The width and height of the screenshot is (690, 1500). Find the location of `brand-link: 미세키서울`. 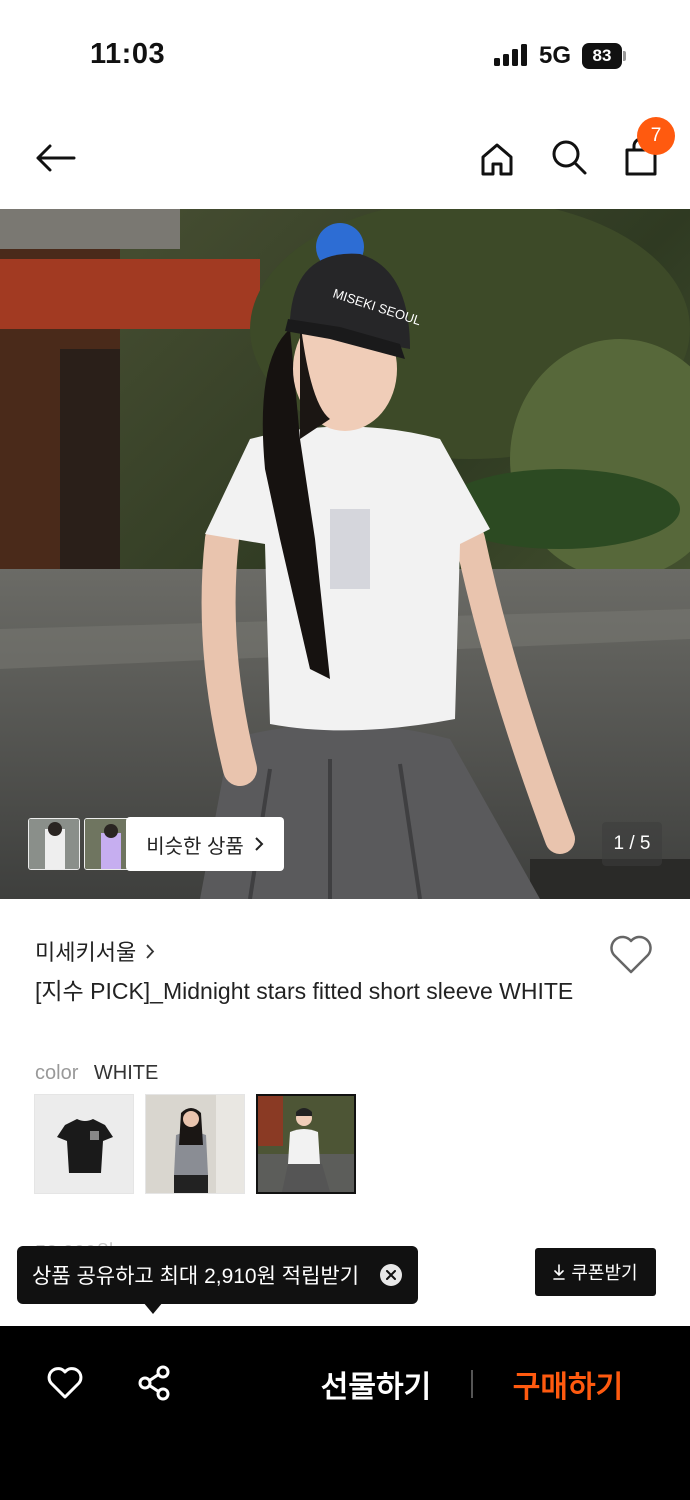

brand-link: 미세키서울 is located at coordinates (95, 951).